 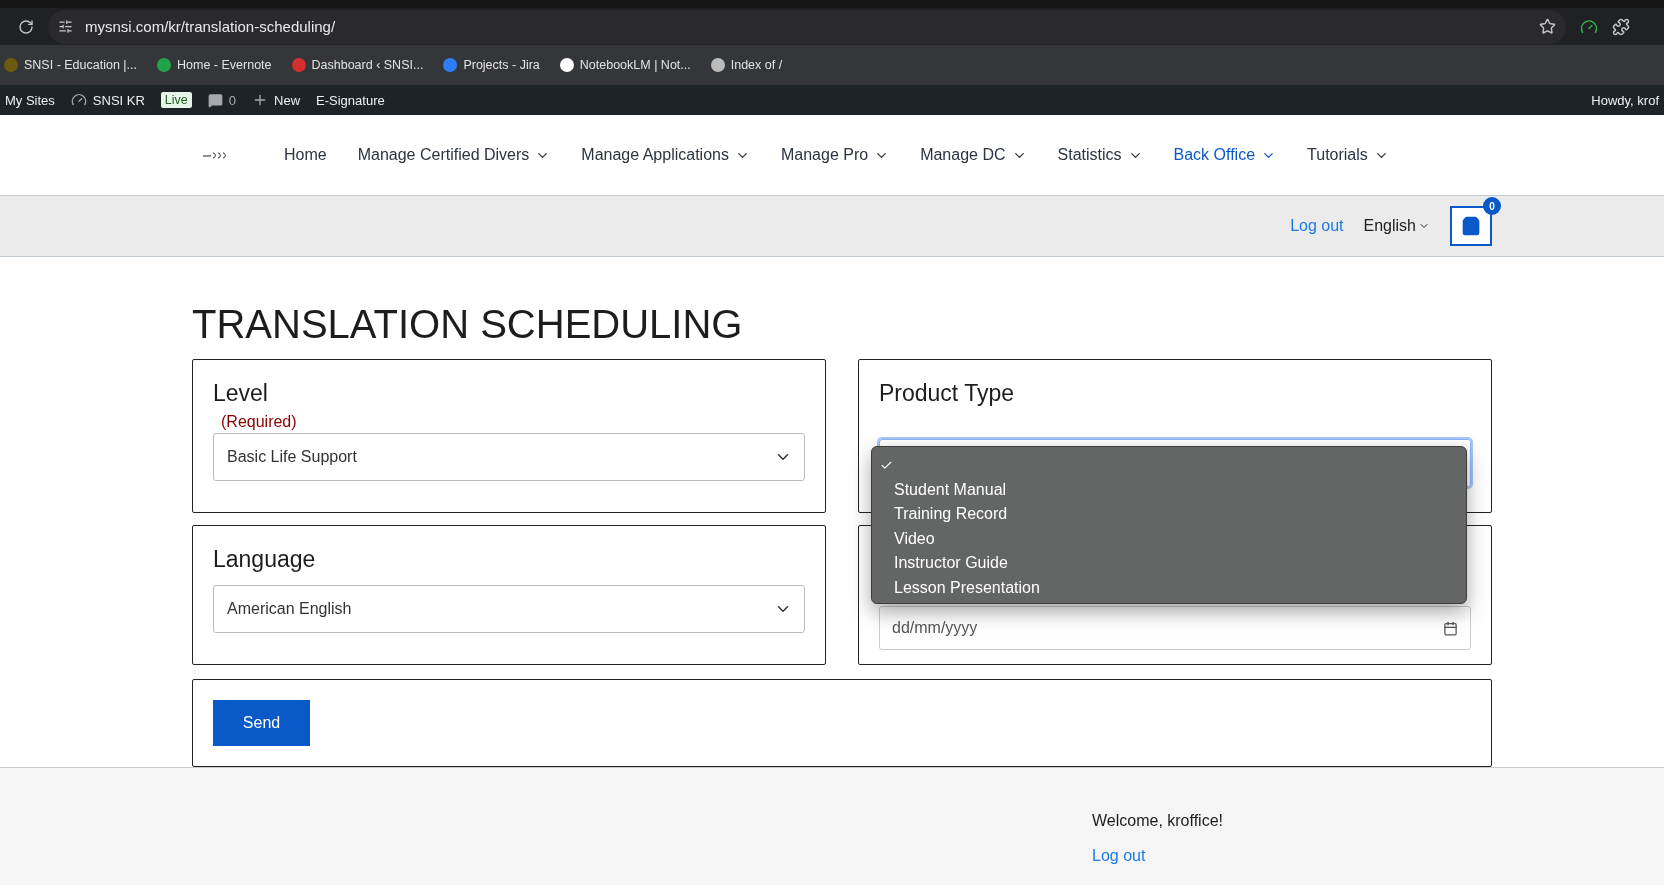 I want to click on required-note: (Required), so click(x=259, y=422).